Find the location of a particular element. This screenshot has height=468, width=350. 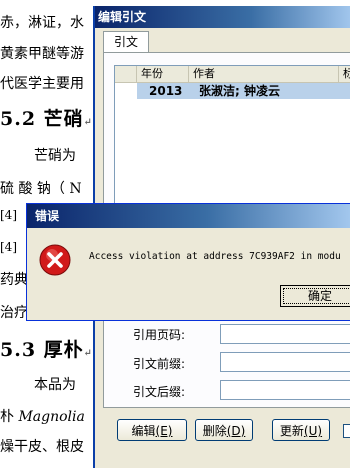

doc-line: 赤，淋证，水 is located at coordinates (42, 23).